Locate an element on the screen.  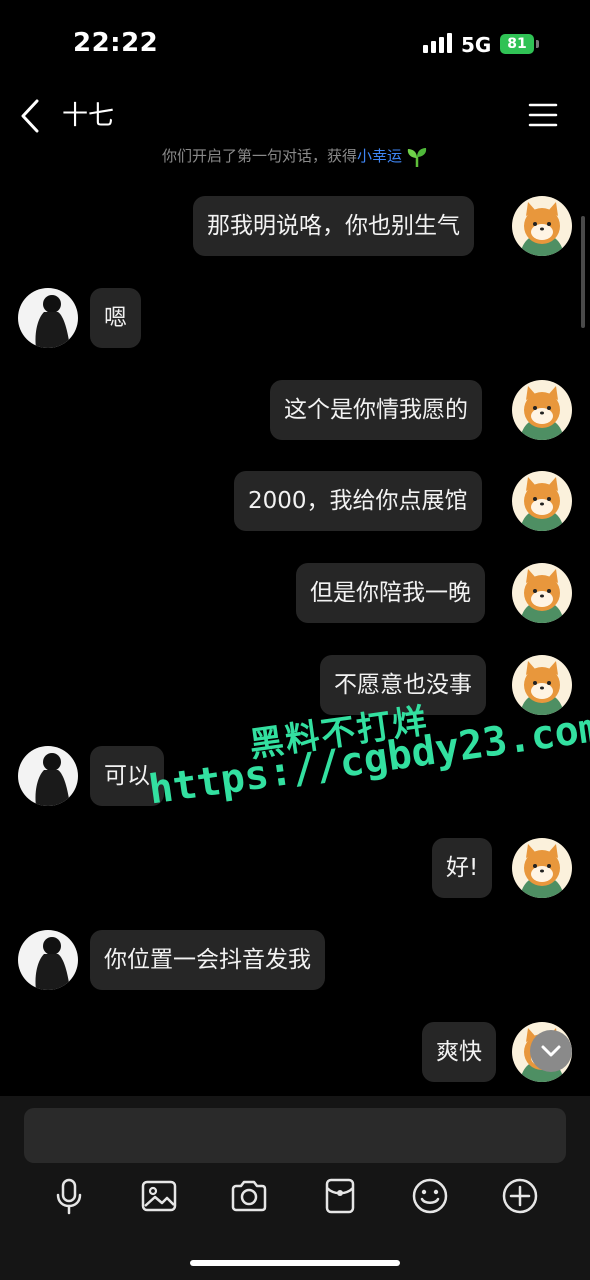
message-text: 那我明说咯，你也别生气 is located at coordinates (333, 226).